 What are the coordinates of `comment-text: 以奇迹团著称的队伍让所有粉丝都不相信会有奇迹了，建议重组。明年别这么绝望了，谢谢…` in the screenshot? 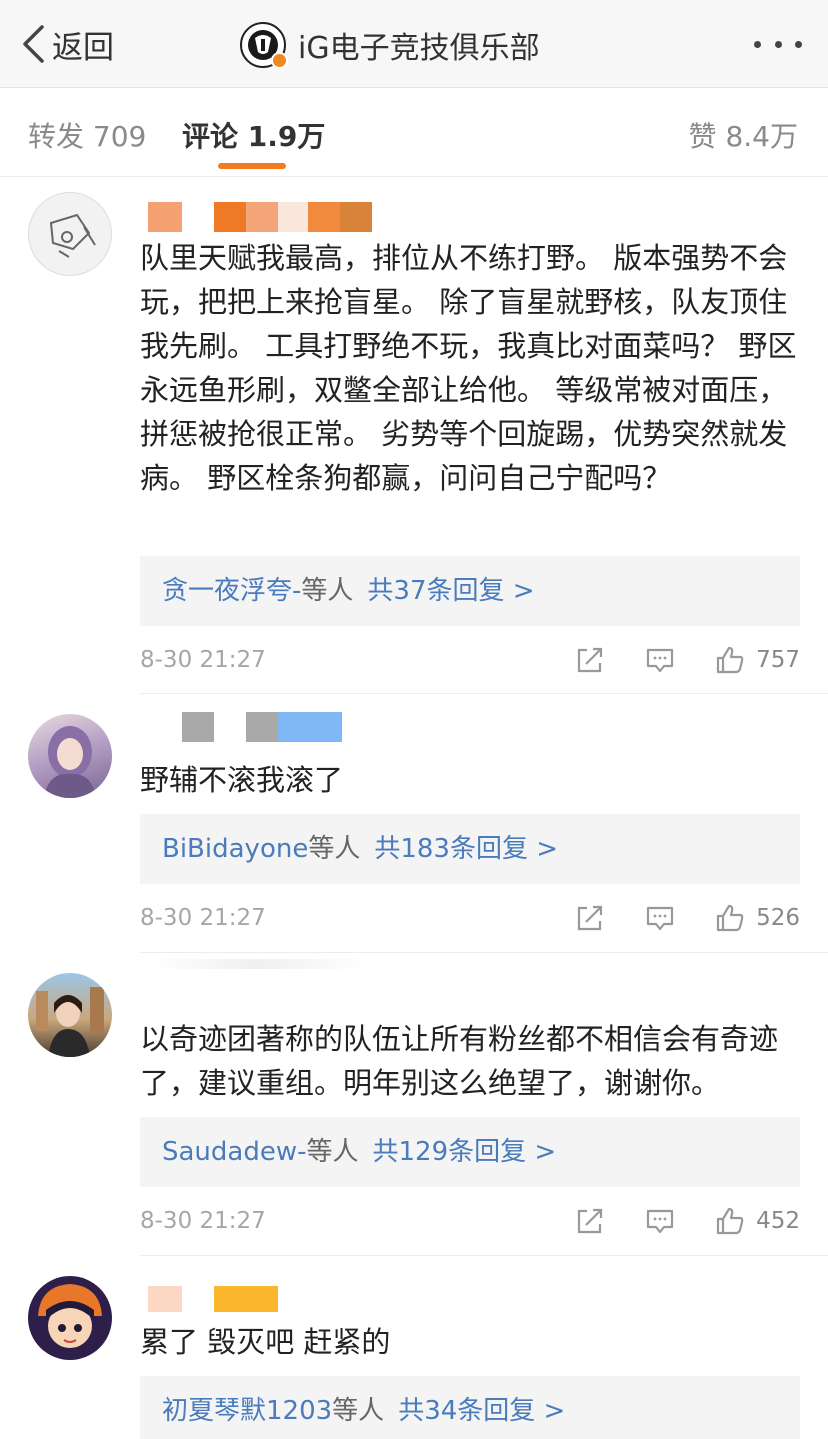 It's located at (459, 1061).